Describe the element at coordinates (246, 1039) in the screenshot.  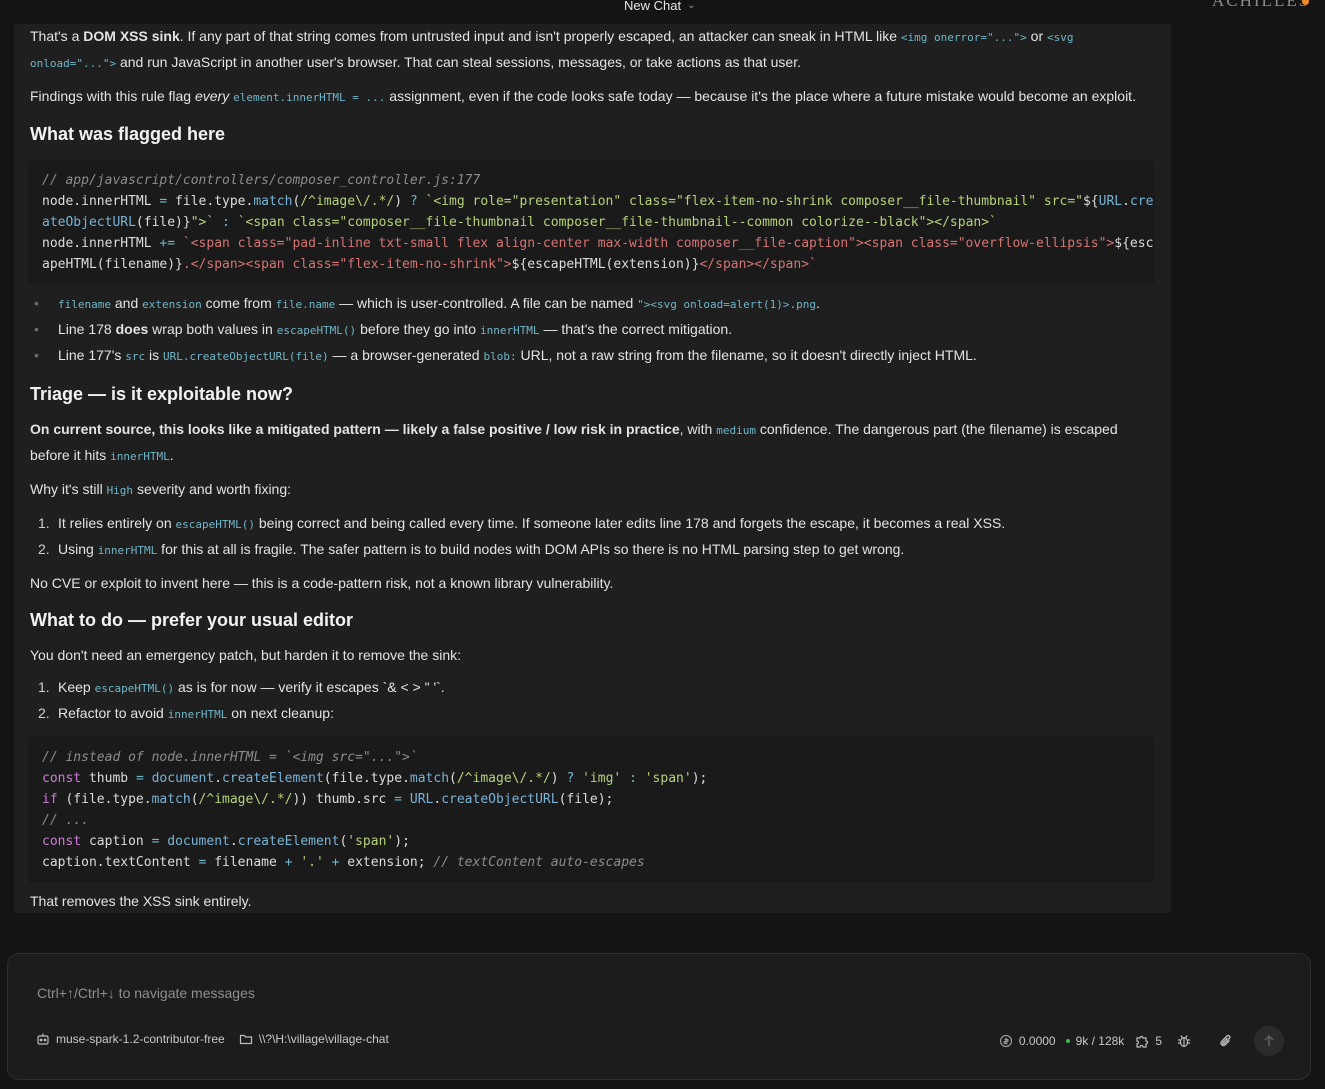
I see `folder-icon` at that location.